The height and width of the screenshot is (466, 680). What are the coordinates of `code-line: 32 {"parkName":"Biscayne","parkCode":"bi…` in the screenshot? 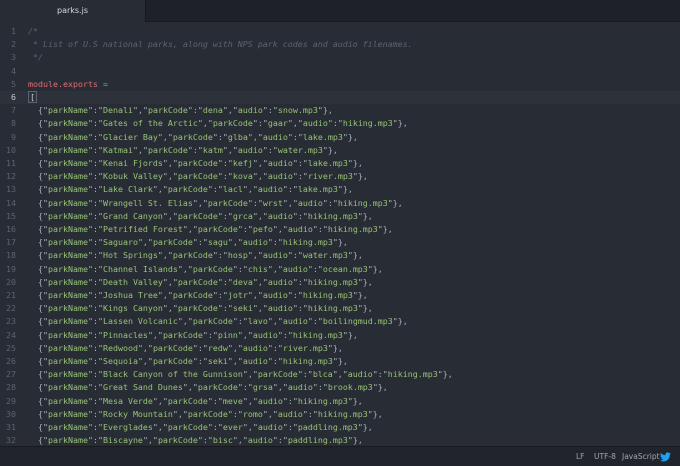 It's located at (340, 440).